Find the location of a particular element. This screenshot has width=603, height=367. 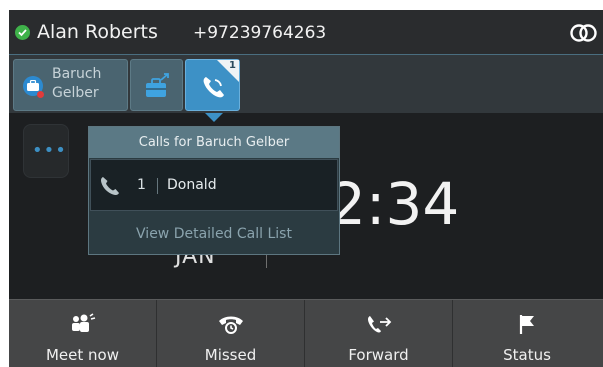

tab-briefcase is located at coordinates (156, 85).